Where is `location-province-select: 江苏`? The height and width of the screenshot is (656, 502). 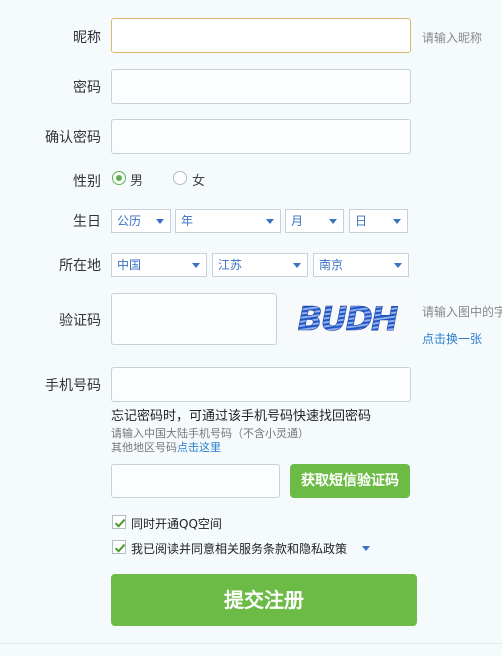
location-province-select: 江苏 is located at coordinates (260, 265).